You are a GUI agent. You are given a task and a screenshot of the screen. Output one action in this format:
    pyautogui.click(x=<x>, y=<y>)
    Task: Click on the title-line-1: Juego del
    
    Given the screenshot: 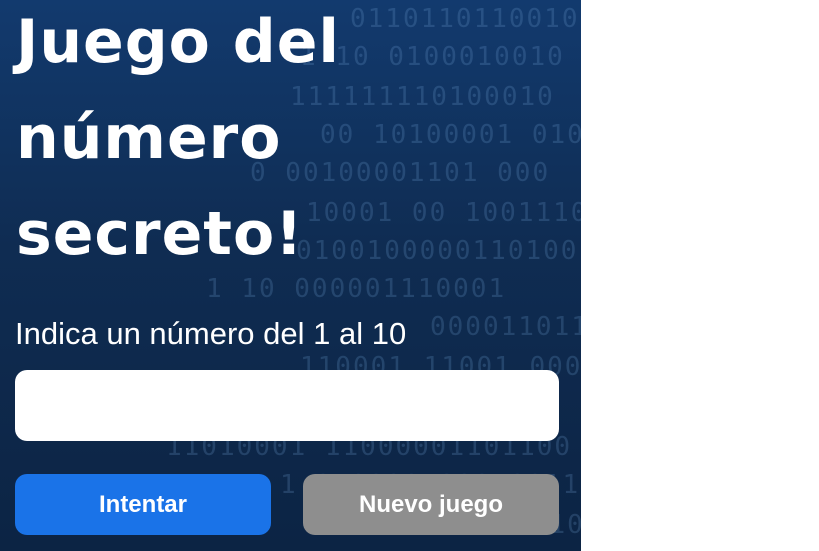 What is the action you would take?
    pyautogui.click(x=178, y=42)
    